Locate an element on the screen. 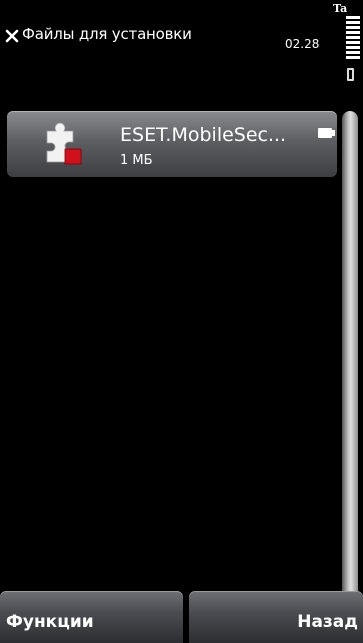 The width and height of the screenshot is (363, 643). item-size: 1 МБ is located at coordinates (136, 160).